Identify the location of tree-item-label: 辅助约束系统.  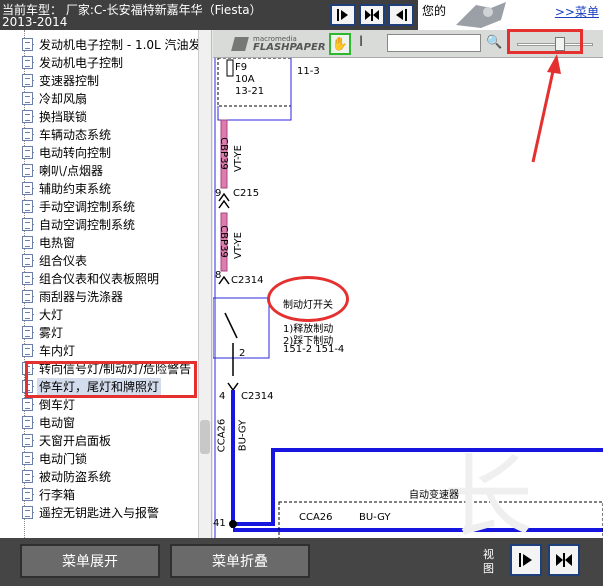
(75, 189).